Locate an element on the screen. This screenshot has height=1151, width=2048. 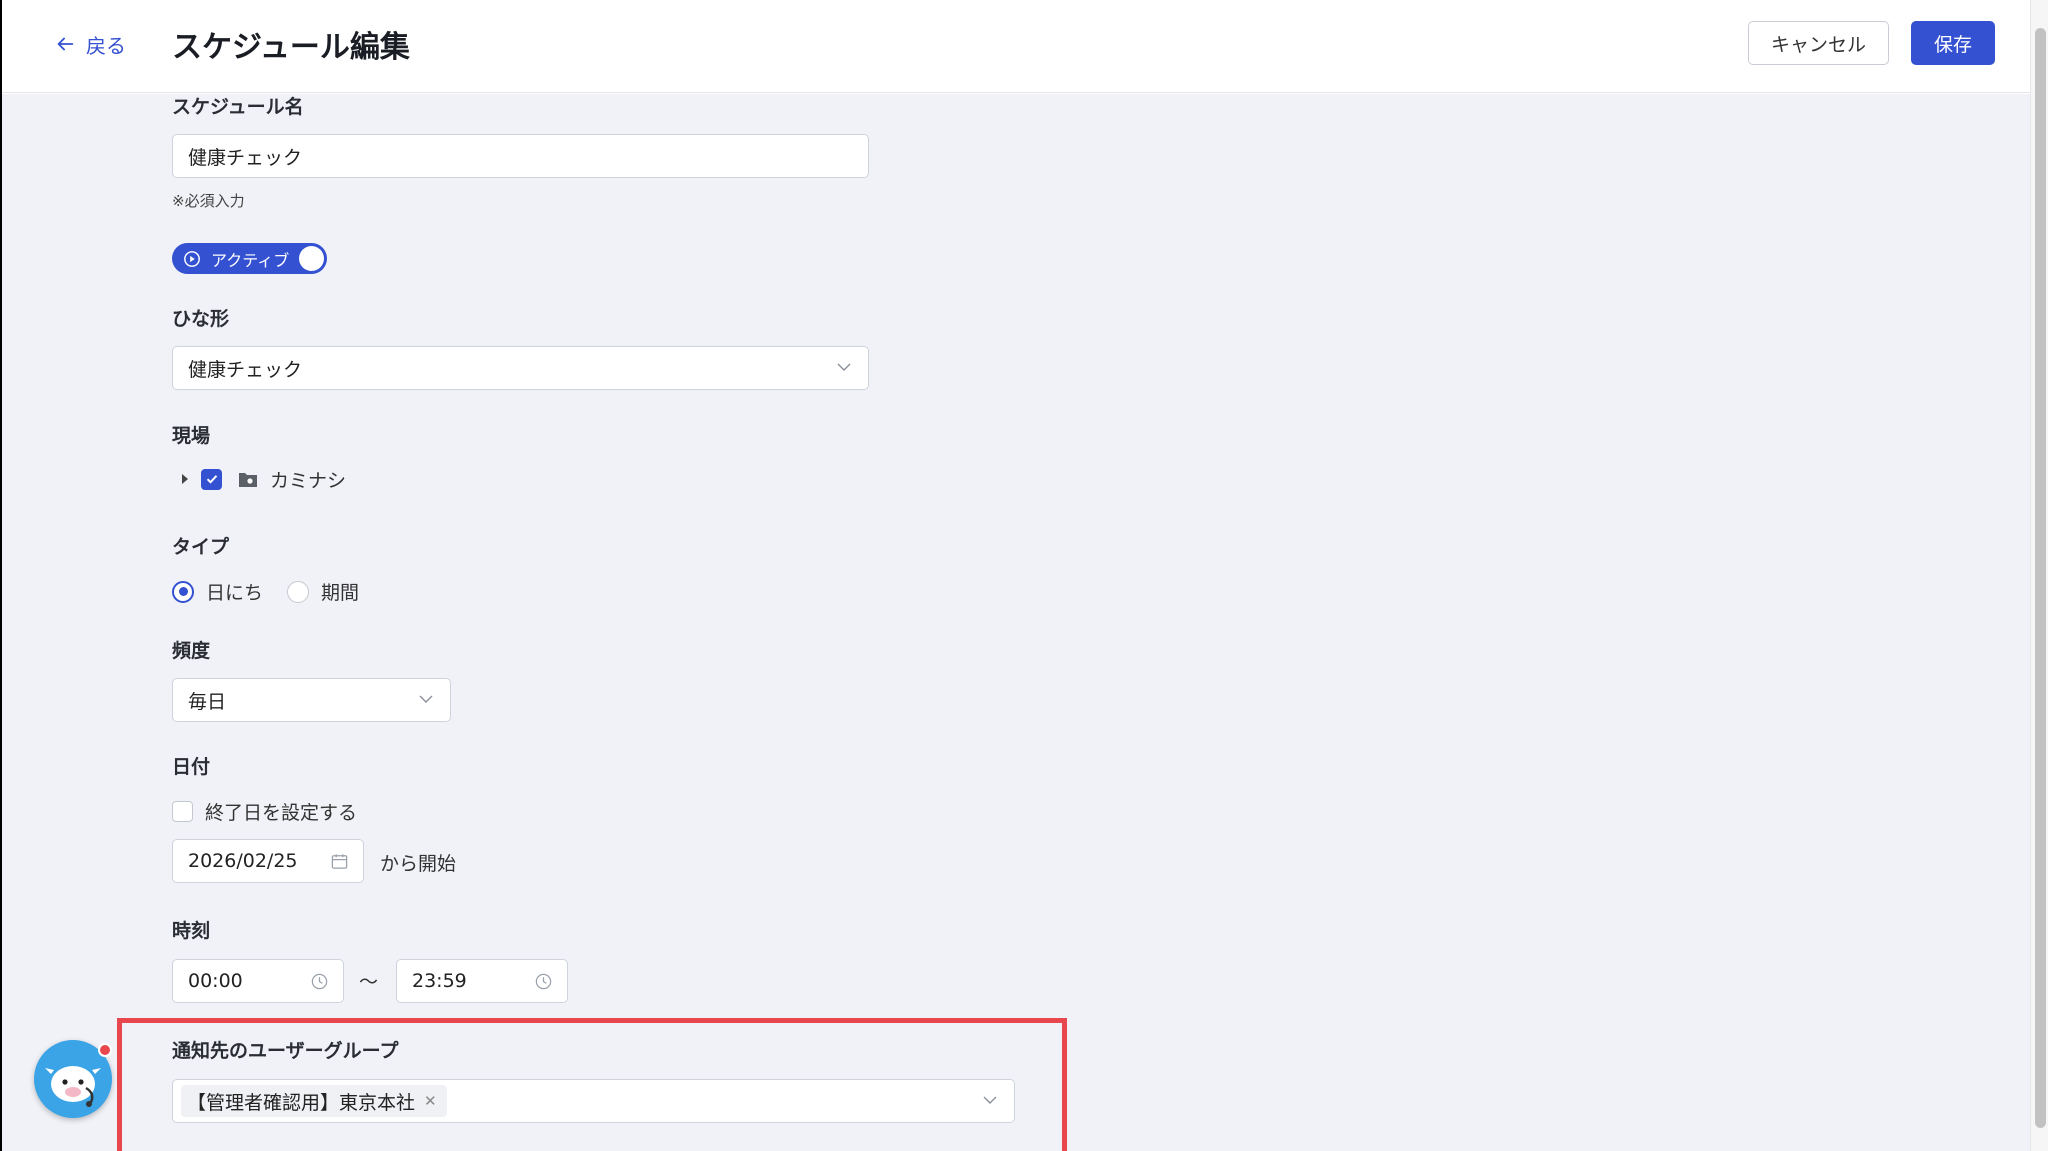
type-option-period: 期間 is located at coordinates (340, 593).